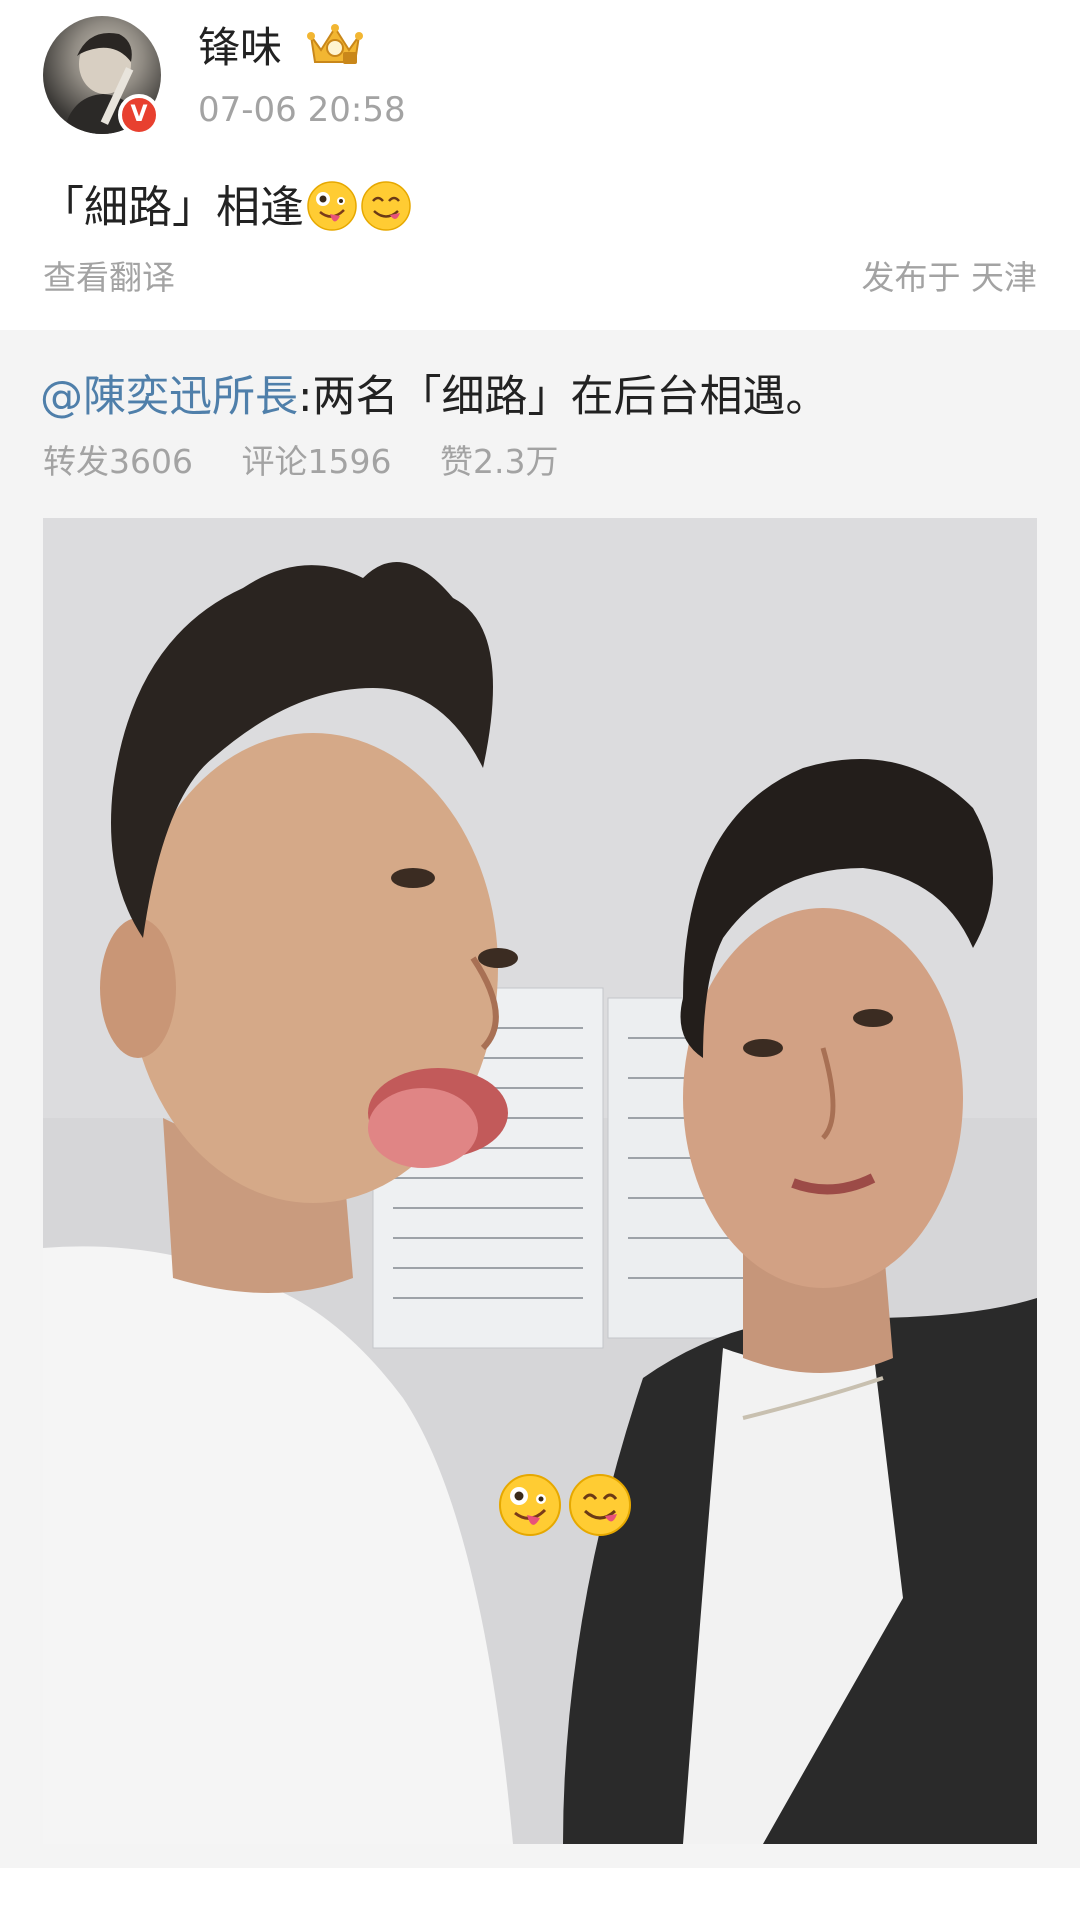 Image resolution: width=1080 pixels, height=1907 pixels. I want to click on zany-face-emoji-icon, so click(332, 206).